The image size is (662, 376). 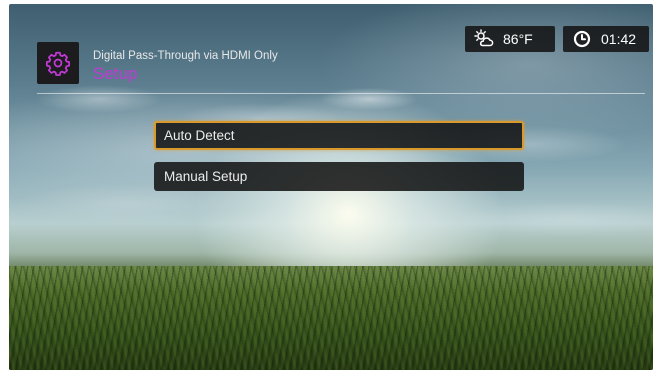 I want to click on clock-icon, so click(x=582, y=39).